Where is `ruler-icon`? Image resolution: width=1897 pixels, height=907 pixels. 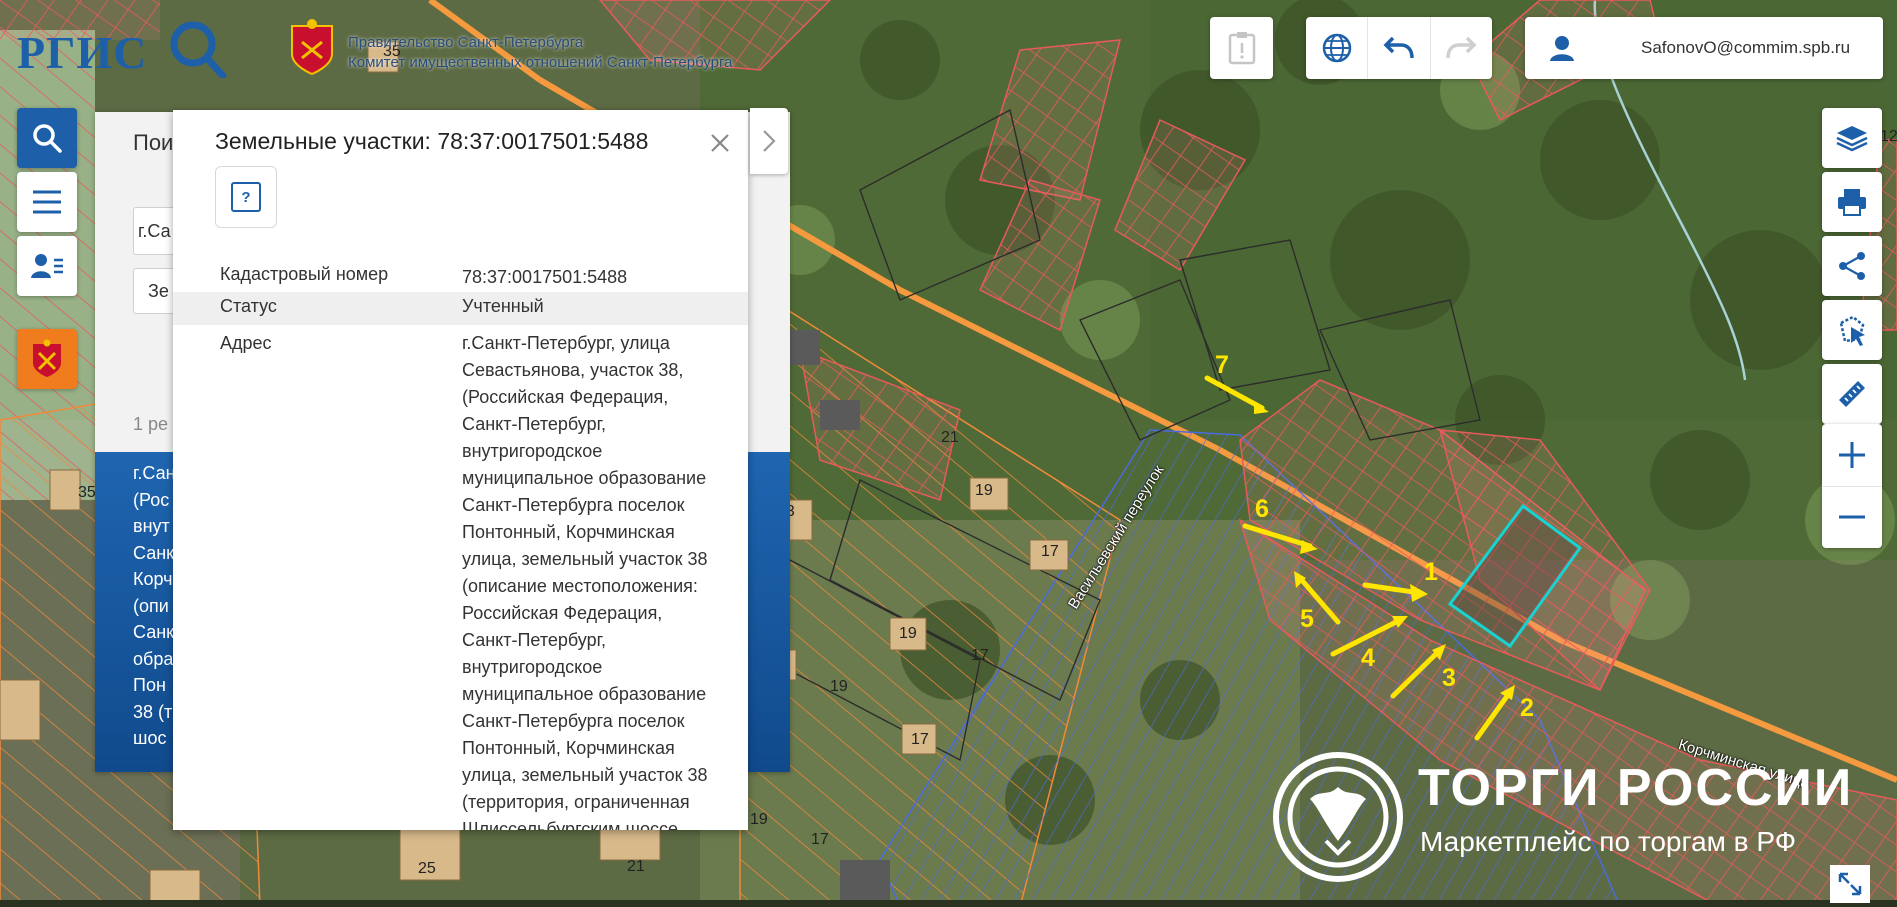 ruler-icon is located at coordinates (1852, 394).